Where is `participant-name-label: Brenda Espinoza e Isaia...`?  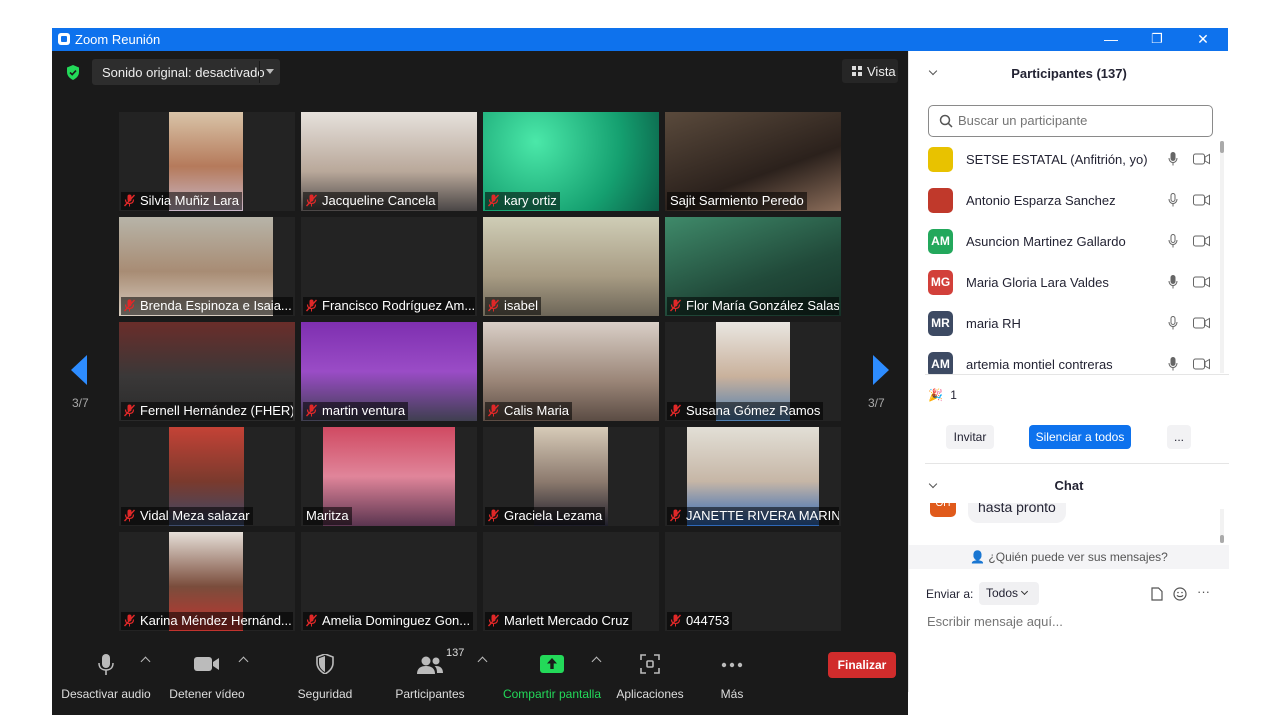
participant-name-label: Brenda Espinoza e Isaia... is located at coordinates (207, 306).